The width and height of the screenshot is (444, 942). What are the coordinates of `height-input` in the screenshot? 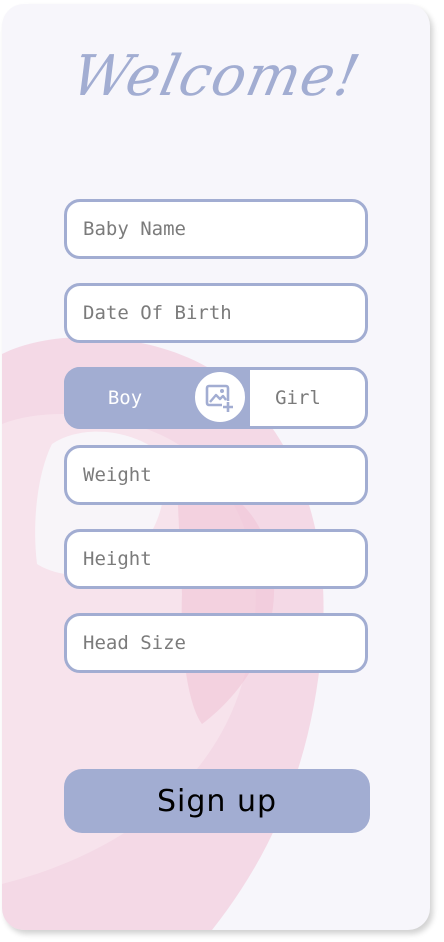 It's located at (216, 559).